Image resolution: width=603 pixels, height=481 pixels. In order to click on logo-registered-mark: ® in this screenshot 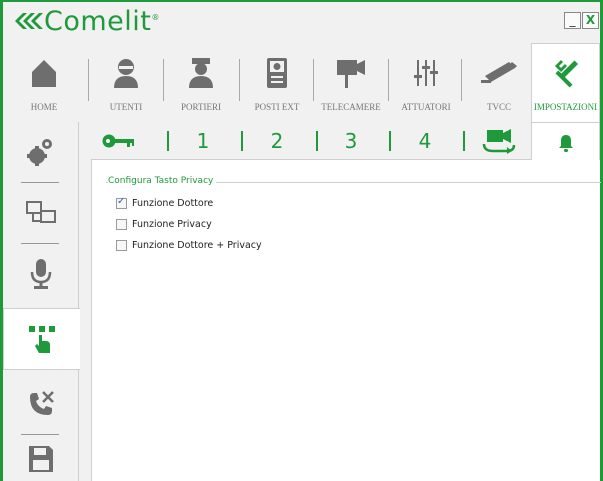, I will do `click(155, 17)`.